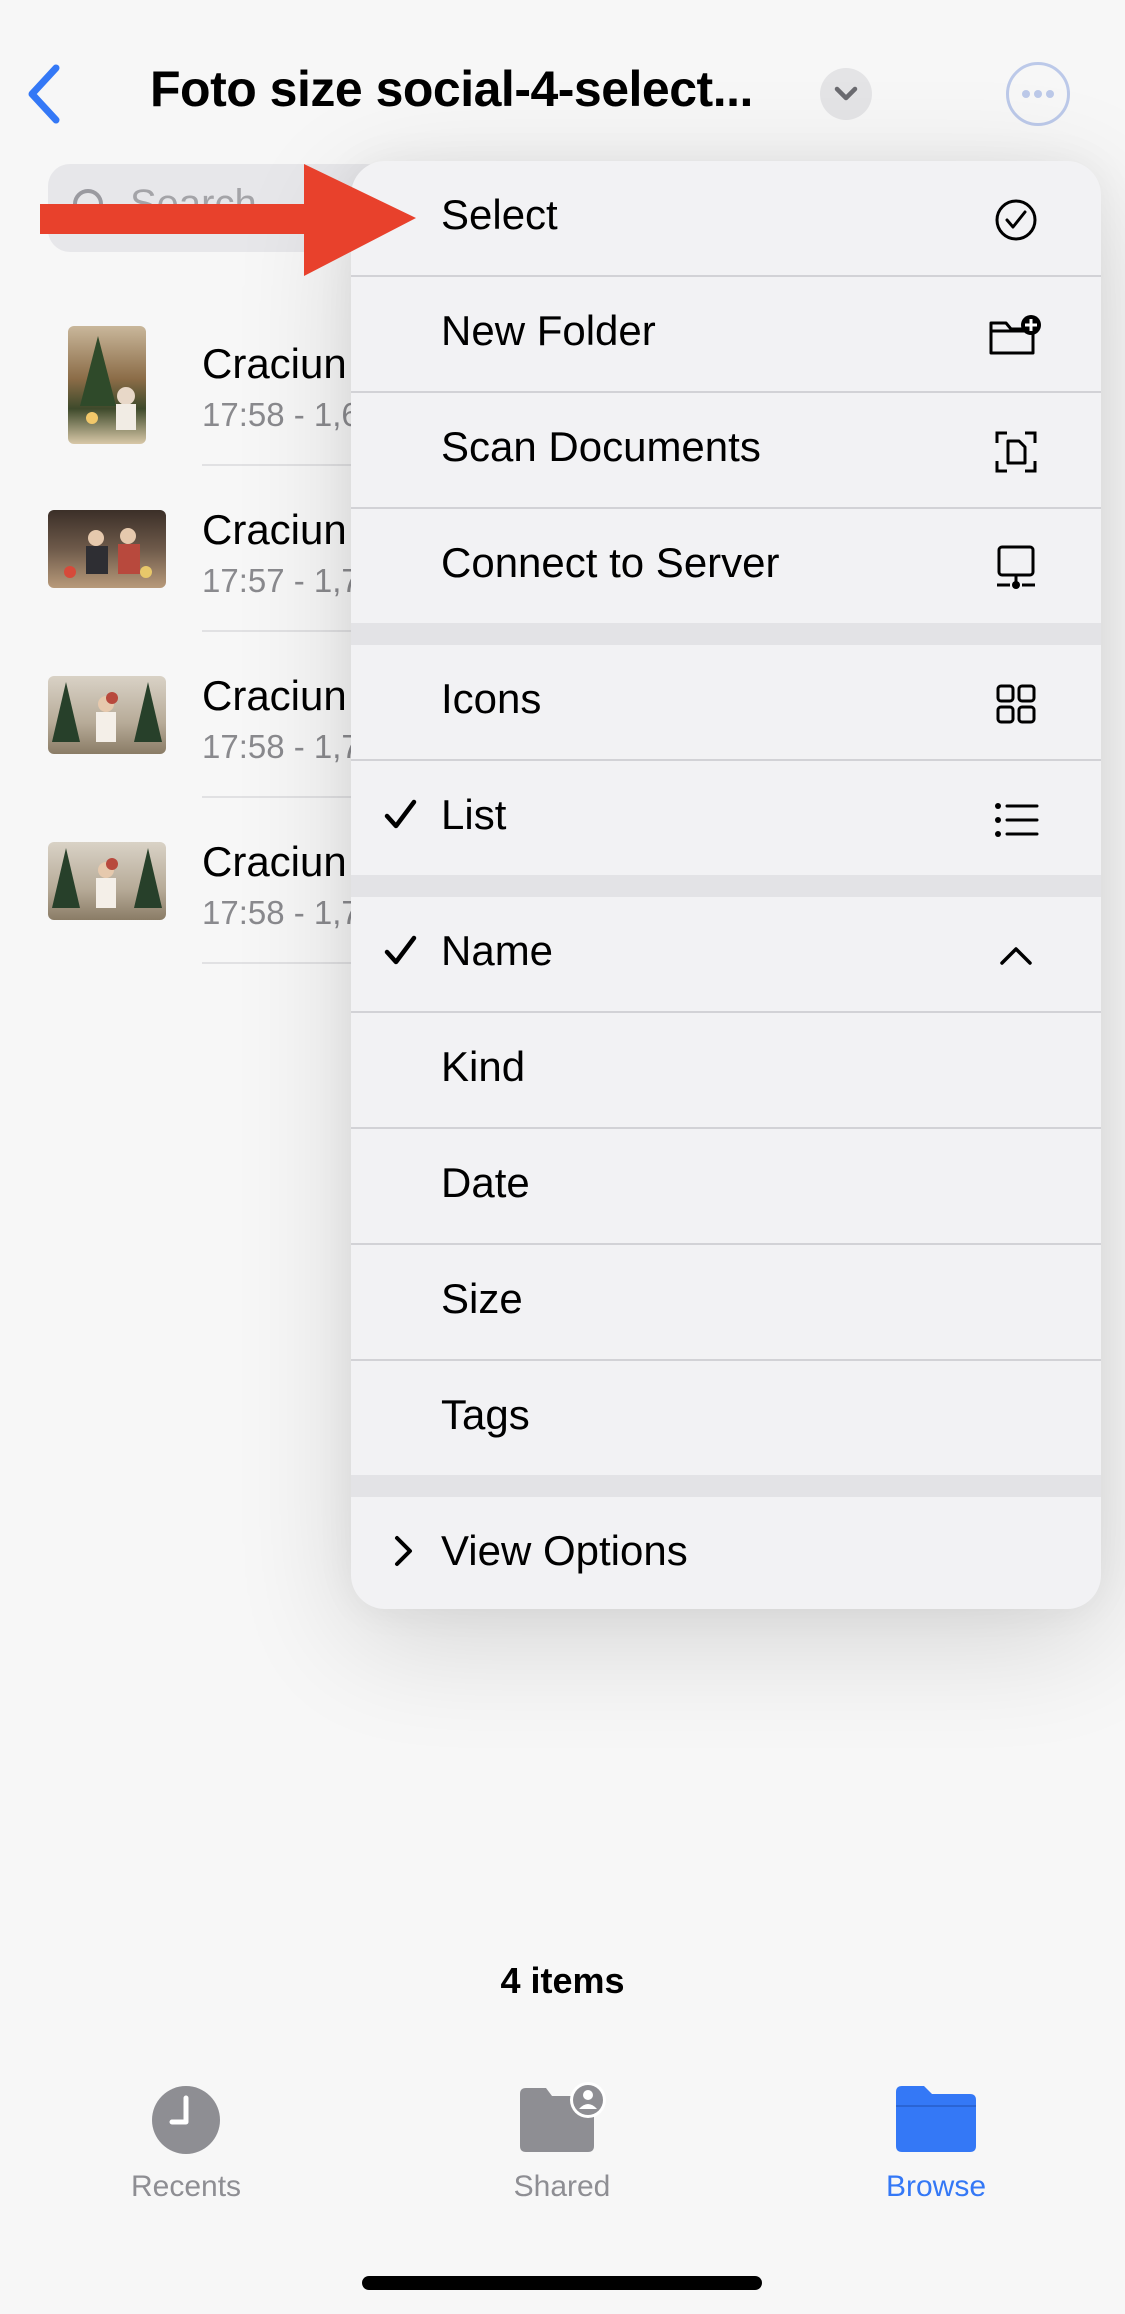  I want to click on annotation-arrow-icon, so click(228, 220).